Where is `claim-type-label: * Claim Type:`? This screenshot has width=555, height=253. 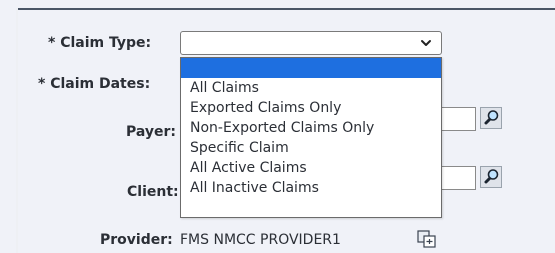
claim-type-label: * Claim Type: is located at coordinates (100, 43).